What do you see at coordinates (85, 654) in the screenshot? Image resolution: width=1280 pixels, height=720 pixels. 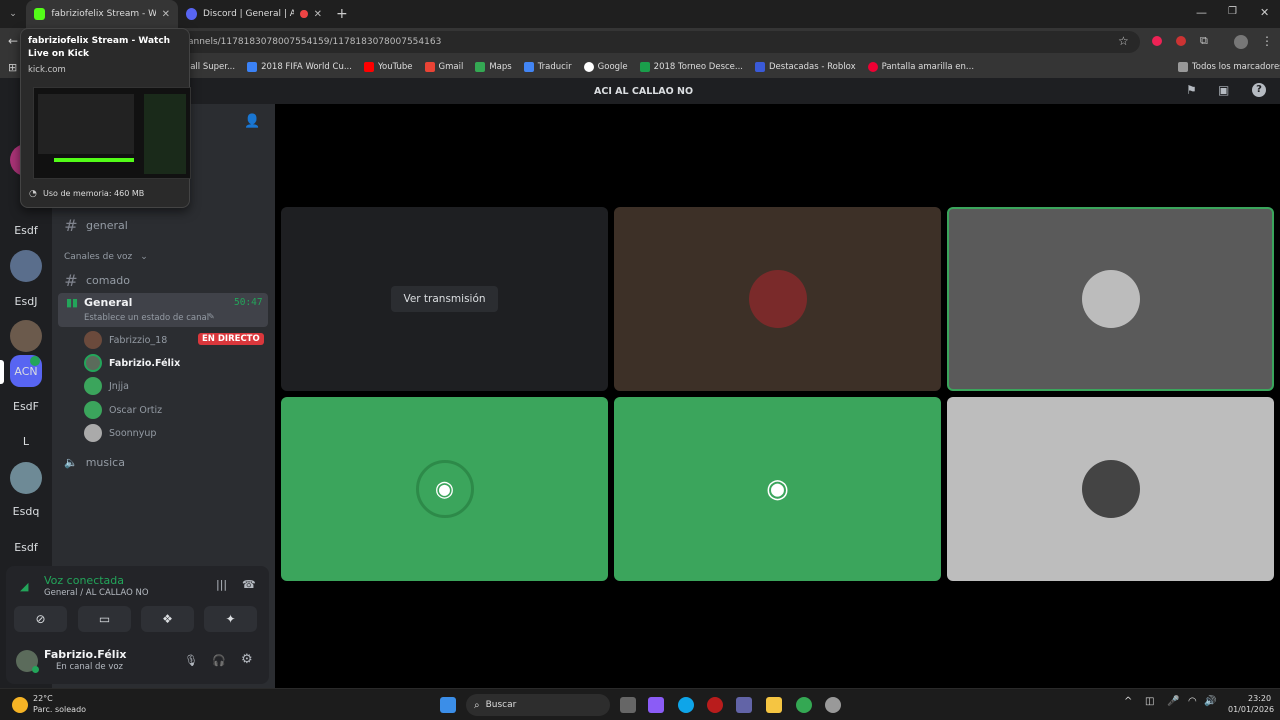 I see `username: Fabrizio.Félix` at bounding box center [85, 654].